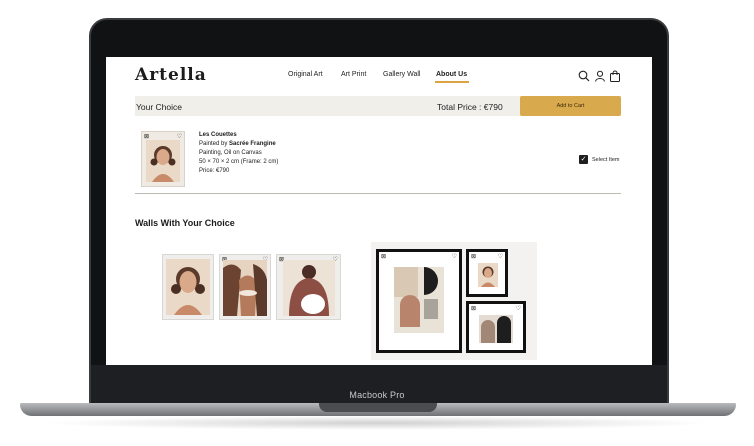  I want to click on wall-artwork-2: ⊠ ♡, so click(245, 287).